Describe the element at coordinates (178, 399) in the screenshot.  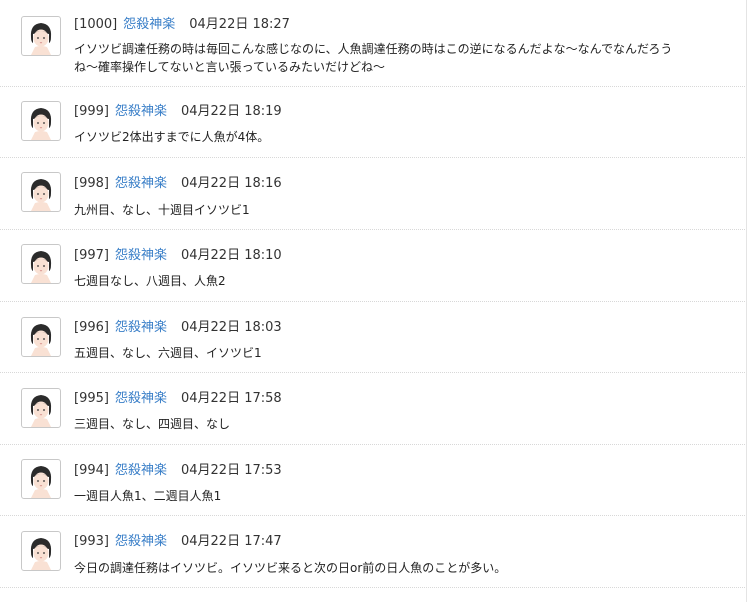
I see `comment-meta: [995] 怨殺神楽 04月22日 17:58` at that location.